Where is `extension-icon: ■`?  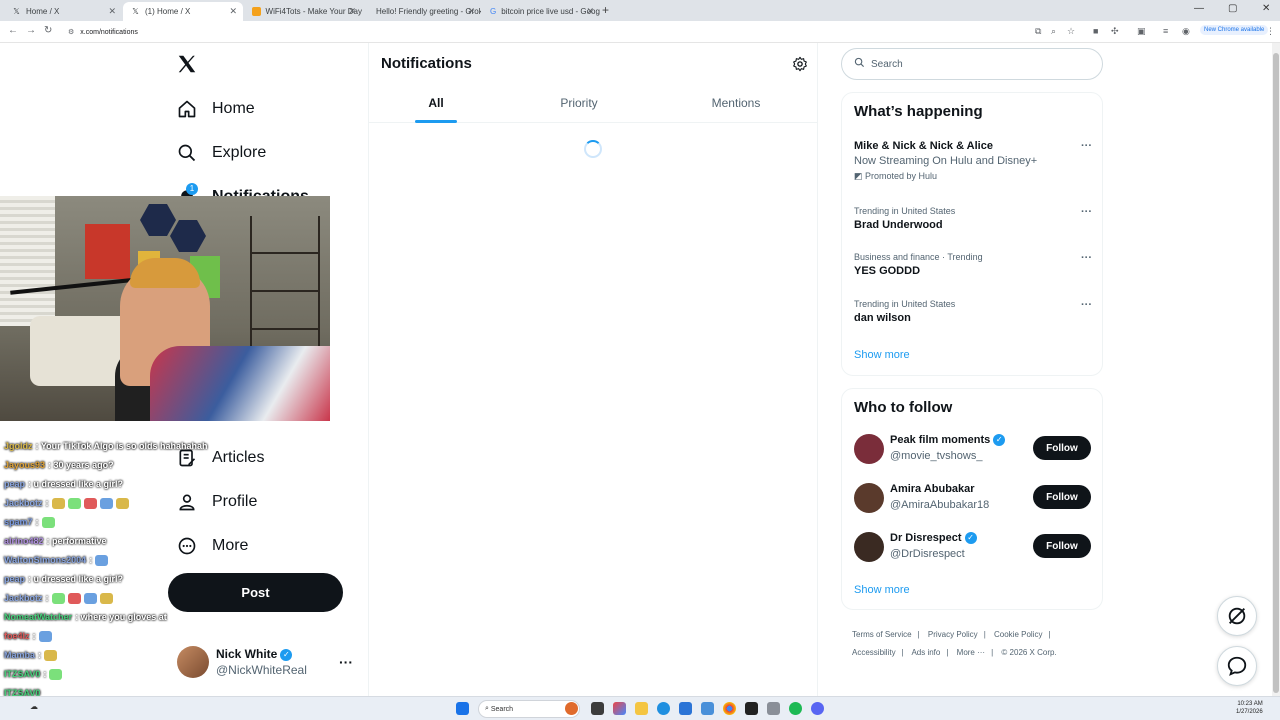 extension-icon: ■ is located at coordinates (1095, 31).